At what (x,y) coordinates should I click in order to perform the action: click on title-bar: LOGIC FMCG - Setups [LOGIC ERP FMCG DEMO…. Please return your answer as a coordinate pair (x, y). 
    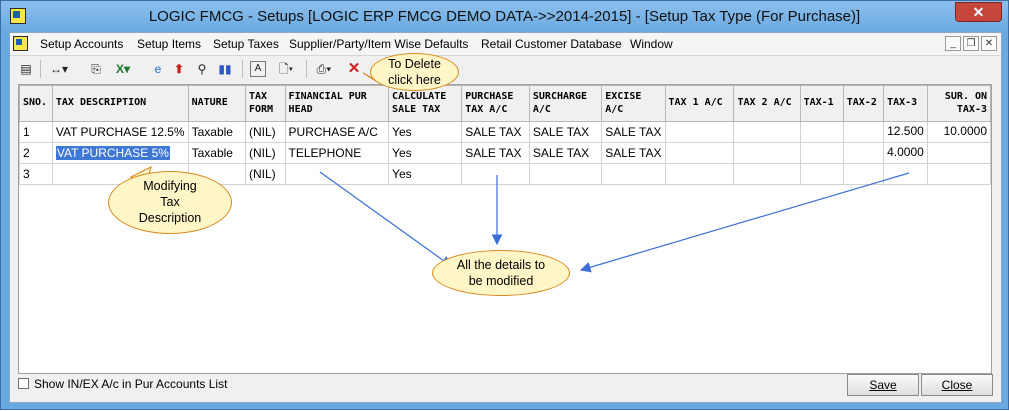
    Looking at the image, I should click on (504, 16).